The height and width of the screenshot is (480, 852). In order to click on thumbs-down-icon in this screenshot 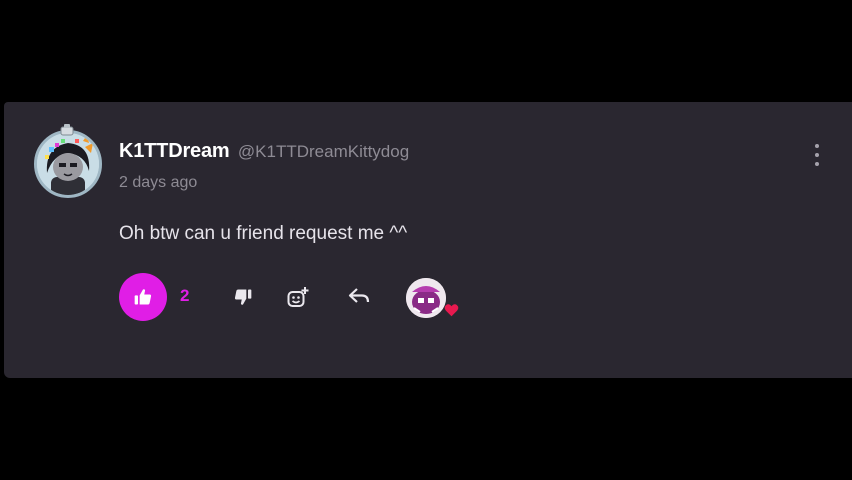, I will do `click(243, 297)`.